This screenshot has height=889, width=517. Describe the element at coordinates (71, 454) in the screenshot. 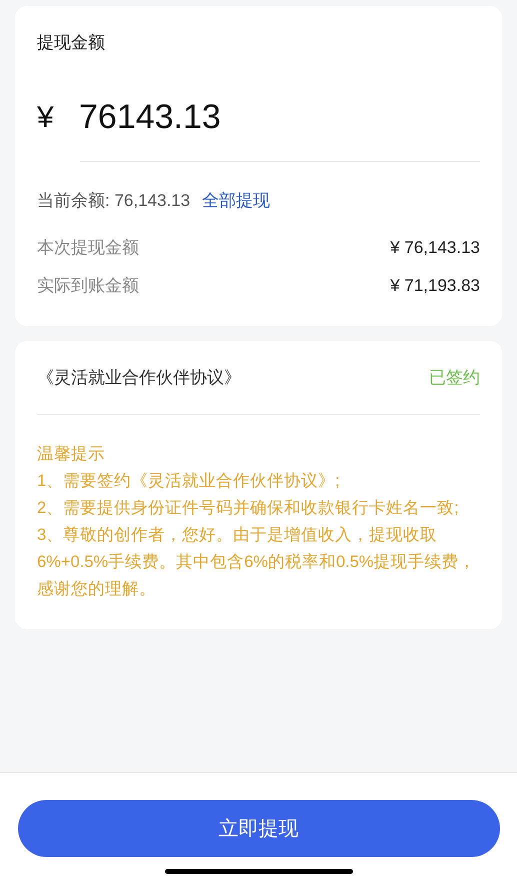

I see `tips-title: 温馨提示` at that location.